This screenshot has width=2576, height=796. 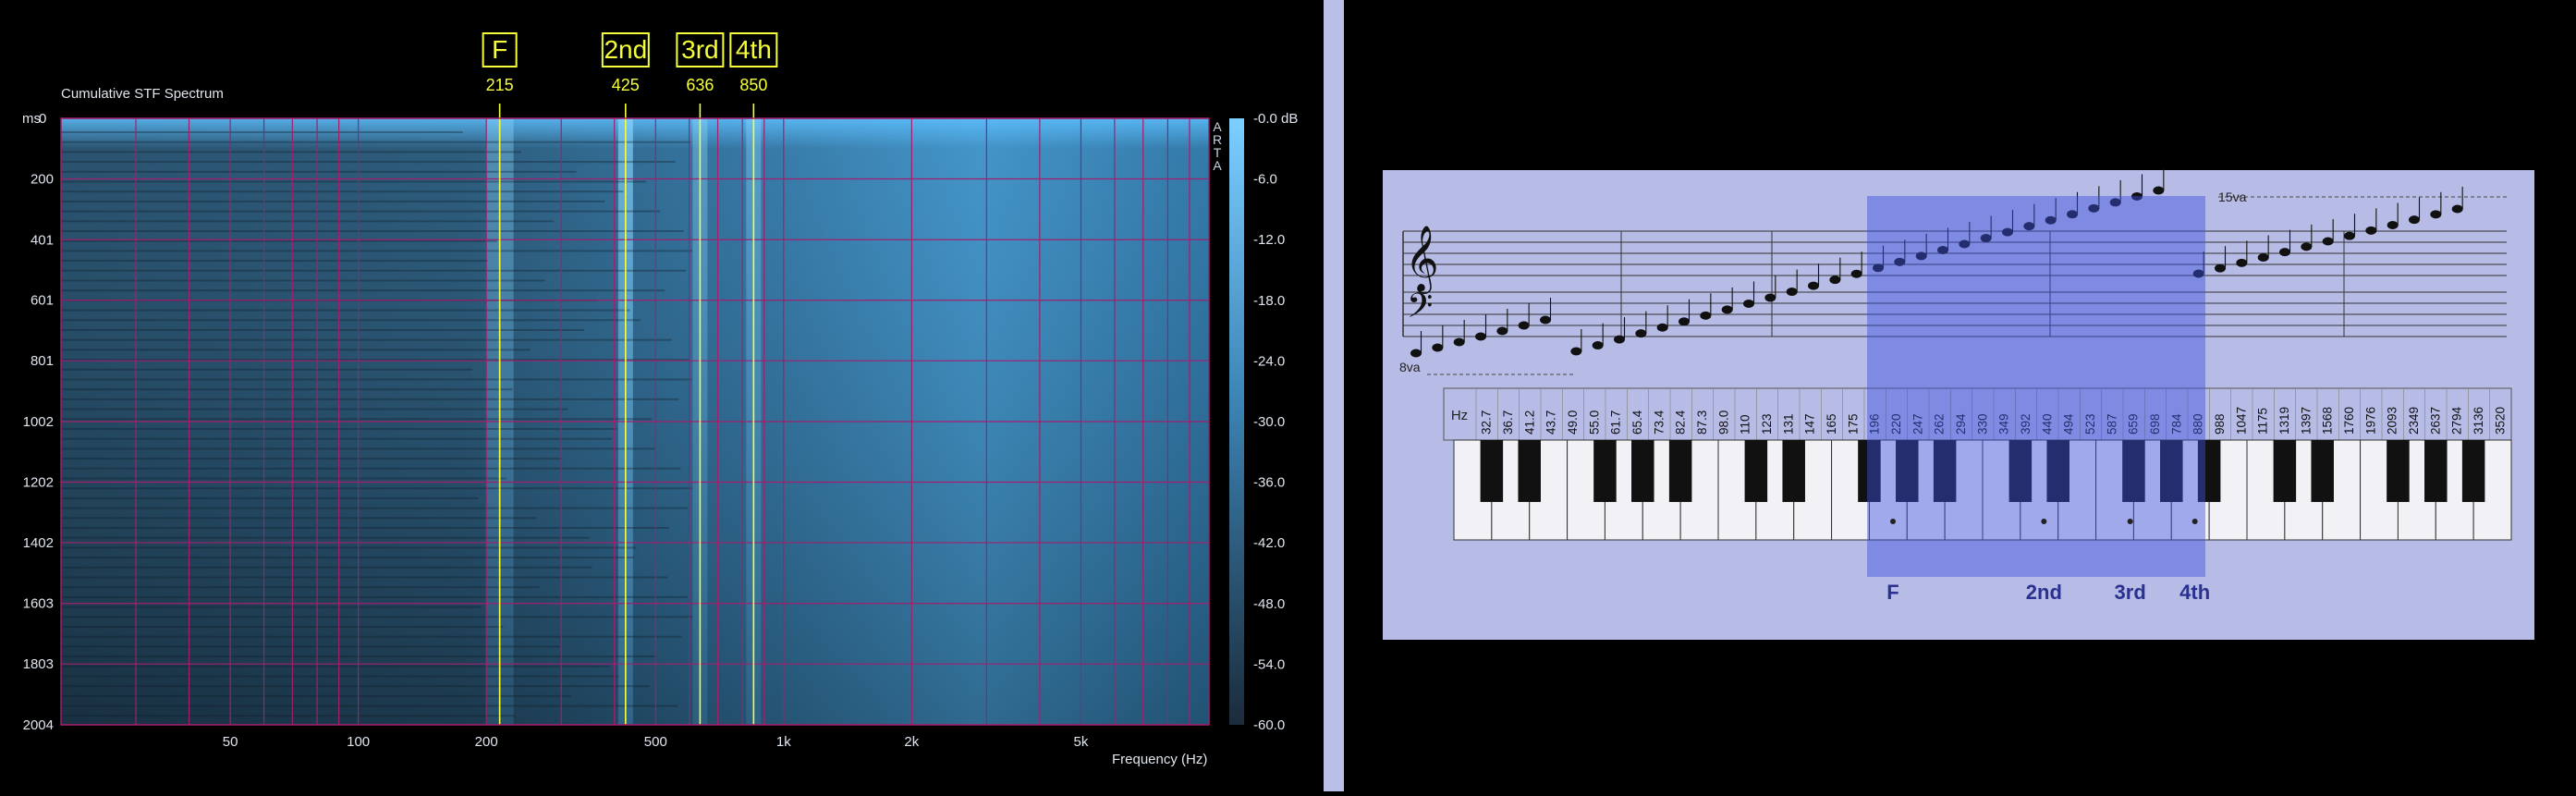 I want to click on range-label: 4th, so click(x=2194, y=593).